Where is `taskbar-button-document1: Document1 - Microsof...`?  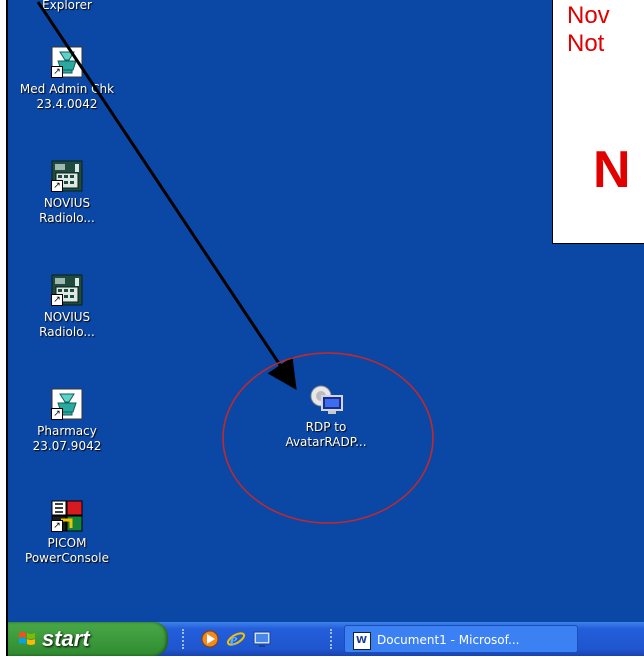 taskbar-button-document1: Document1 - Microsof... is located at coordinates (461, 640).